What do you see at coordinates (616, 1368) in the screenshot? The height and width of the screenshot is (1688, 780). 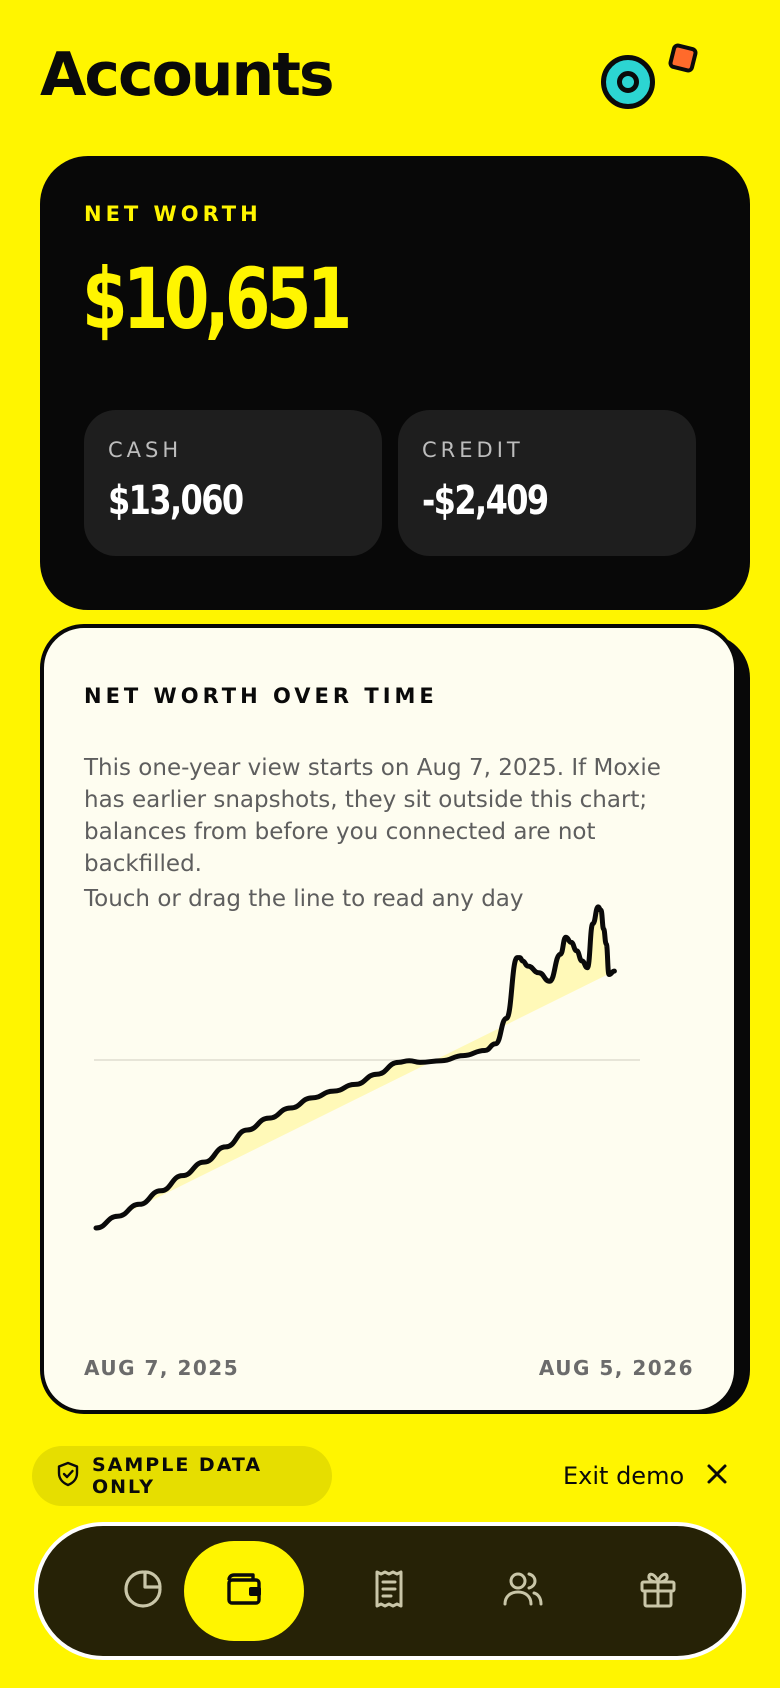 I see `chart-end-date: AUG 5, 2026` at bounding box center [616, 1368].